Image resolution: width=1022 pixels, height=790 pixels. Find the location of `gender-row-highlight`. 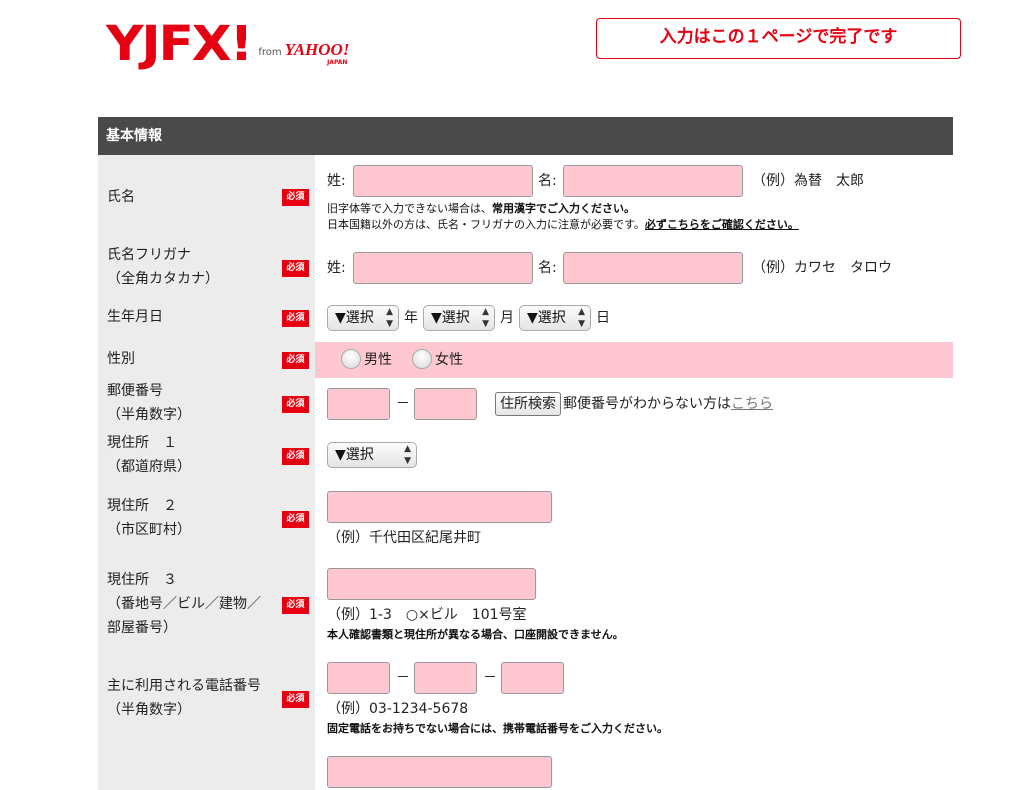

gender-row-highlight is located at coordinates (634, 360).